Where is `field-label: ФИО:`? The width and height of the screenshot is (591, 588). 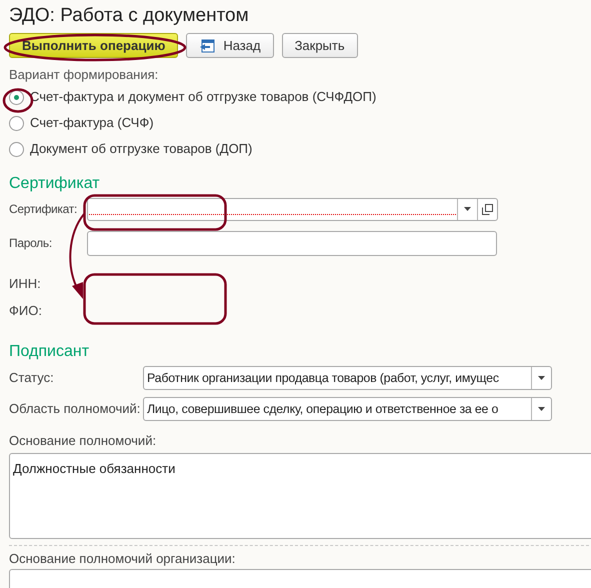
field-label: ФИО: is located at coordinates (25, 311).